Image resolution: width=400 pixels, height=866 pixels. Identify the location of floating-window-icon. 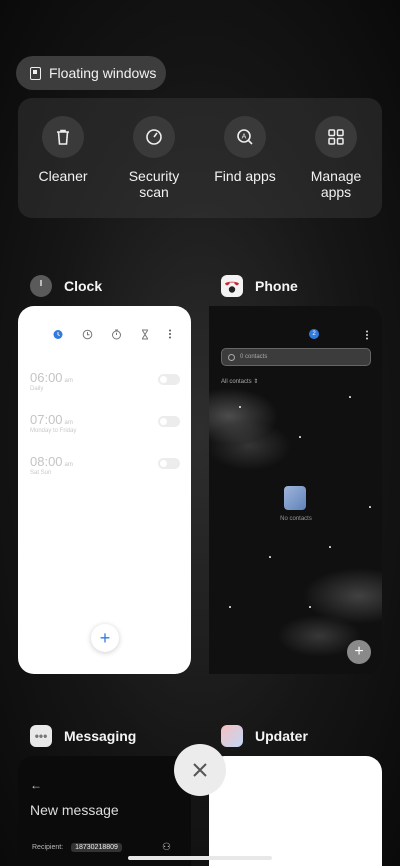
(35, 73).